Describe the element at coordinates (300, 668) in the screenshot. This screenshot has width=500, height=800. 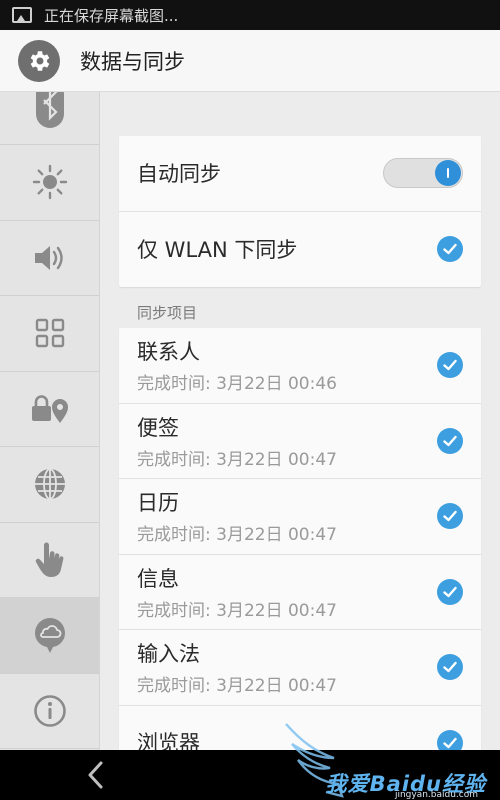
I see `list-item: 输入法完成时间: 3月22日 00:47` at that location.